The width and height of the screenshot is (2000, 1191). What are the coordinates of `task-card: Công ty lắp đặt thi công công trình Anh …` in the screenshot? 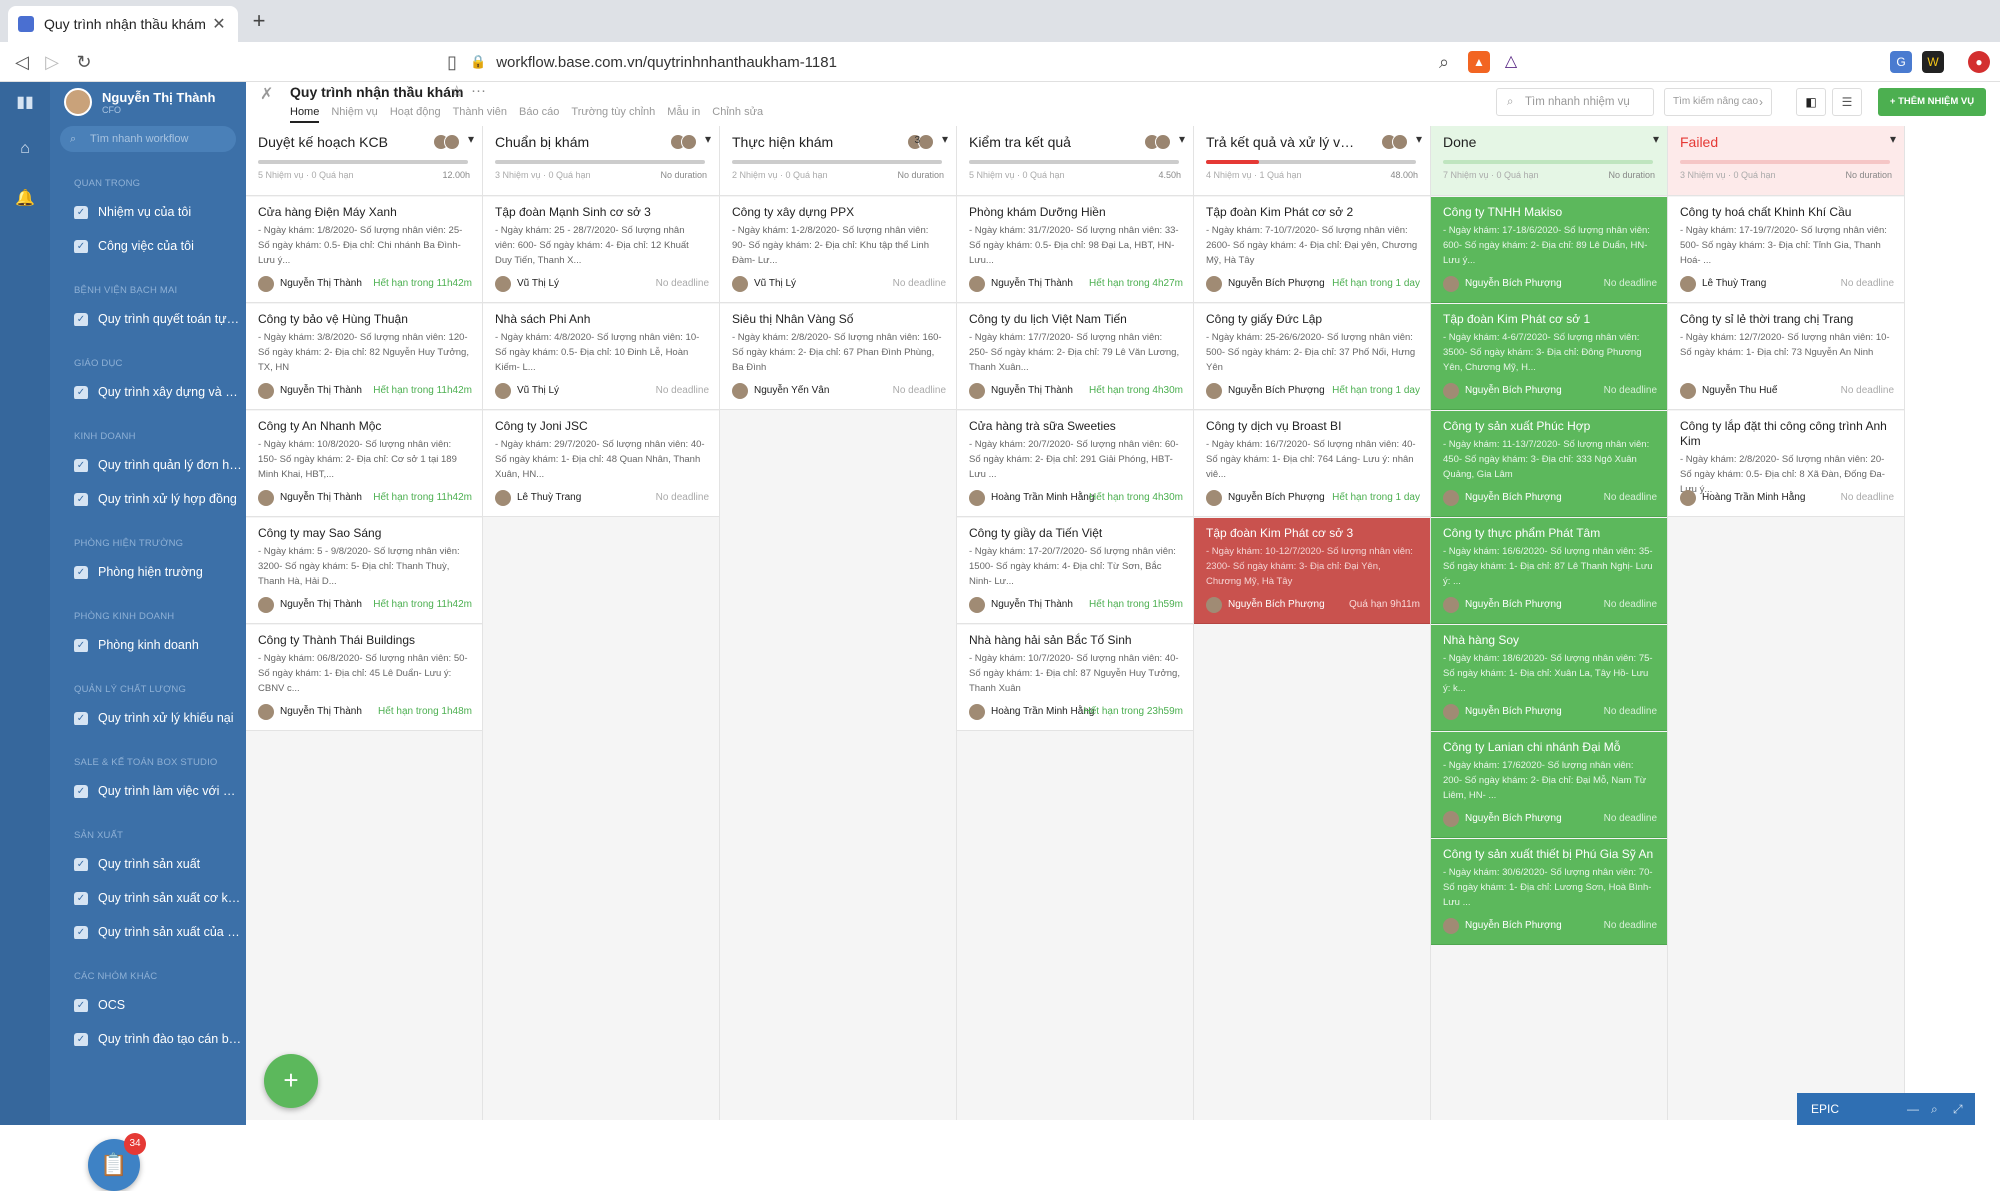 It's located at (1786, 464).